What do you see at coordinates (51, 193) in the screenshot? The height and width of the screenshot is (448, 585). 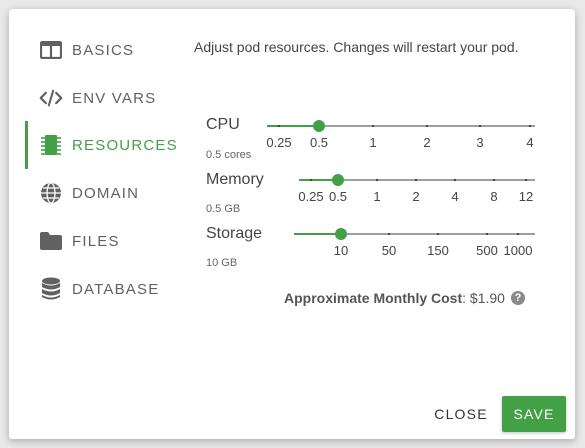 I see `globe-icon` at bounding box center [51, 193].